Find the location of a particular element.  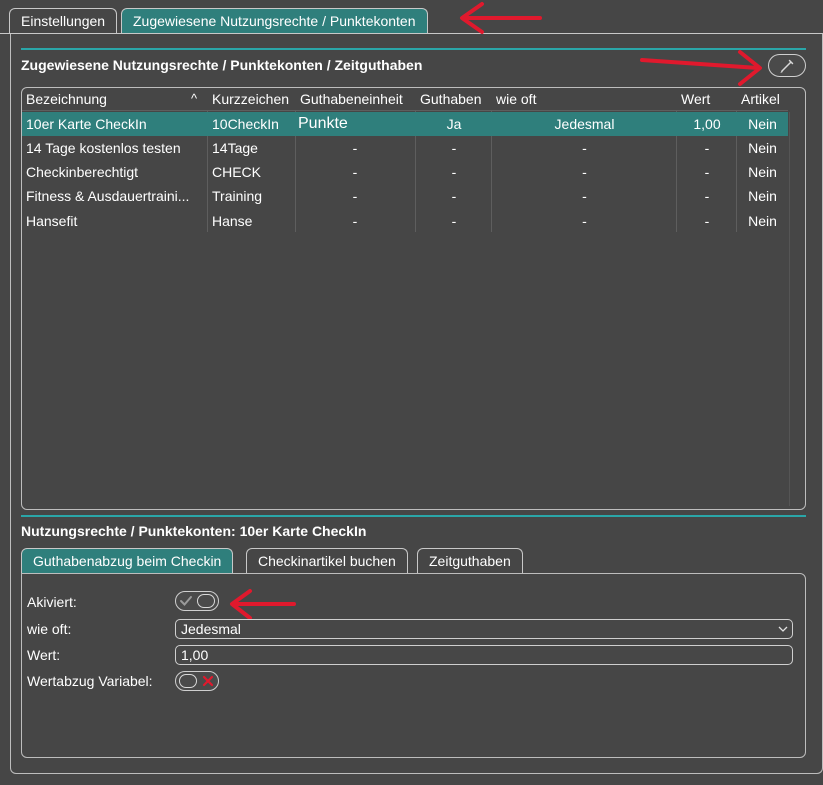

cell-bezeichnung: 10er Karte CheckIn is located at coordinates (86, 124).